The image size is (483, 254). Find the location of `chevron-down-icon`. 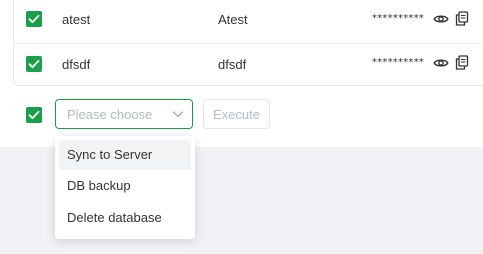

chevron-down-icon is located at coordinates (178, 114).